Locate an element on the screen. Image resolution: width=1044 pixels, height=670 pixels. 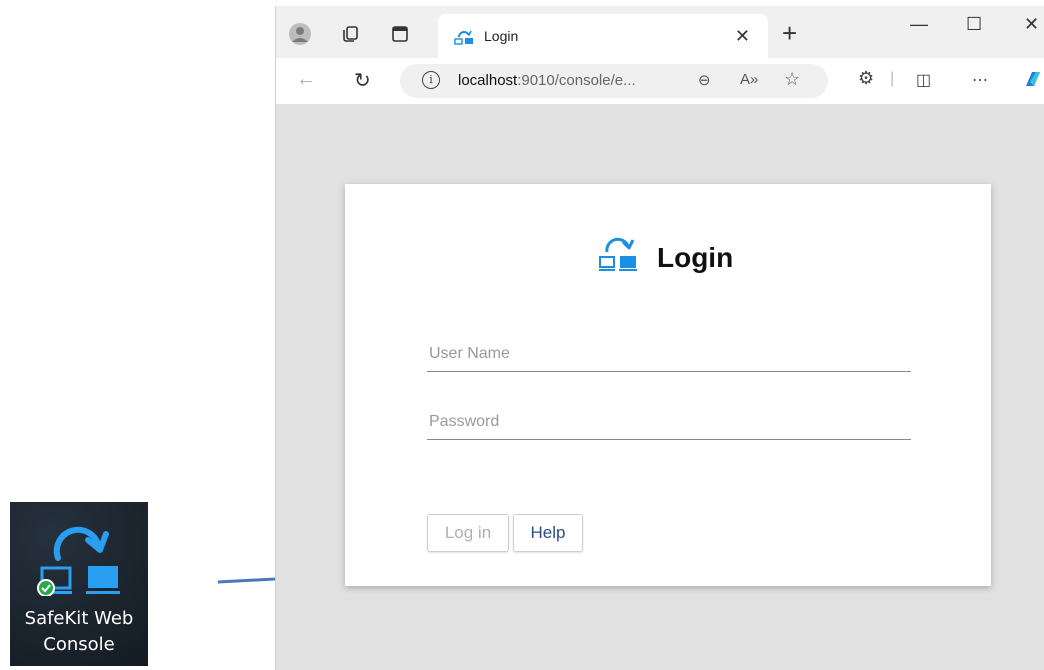
tab-close-icon: ✕ is located at coordinates (742, 36).